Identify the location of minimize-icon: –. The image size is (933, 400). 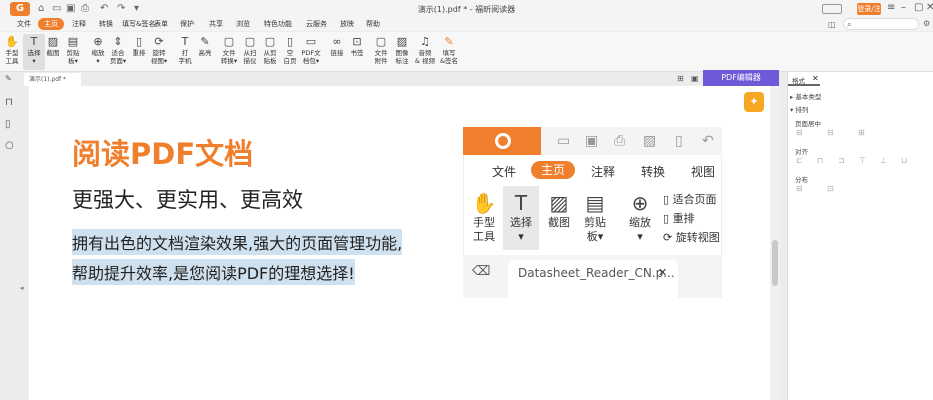
(903, 7).